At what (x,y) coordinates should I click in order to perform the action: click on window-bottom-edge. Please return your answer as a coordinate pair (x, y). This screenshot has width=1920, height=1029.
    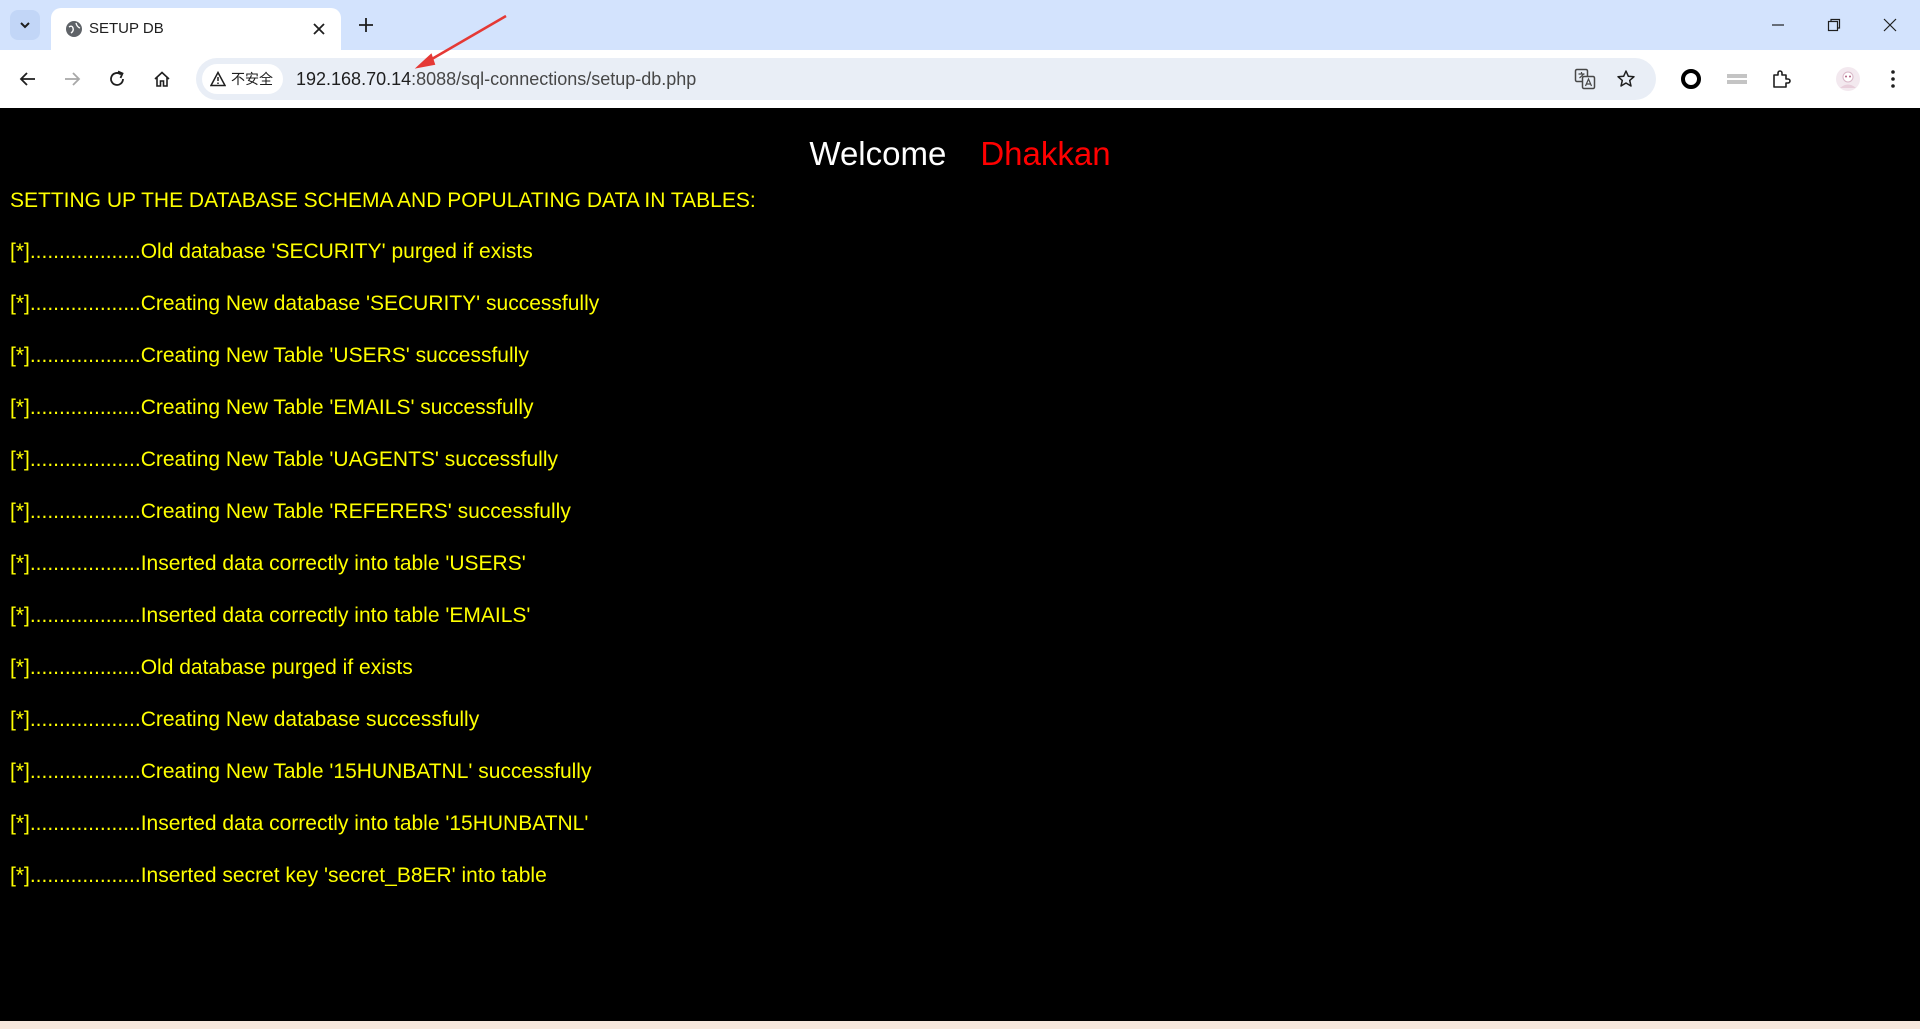
    Looking at the image, I should click on (960, 1025).